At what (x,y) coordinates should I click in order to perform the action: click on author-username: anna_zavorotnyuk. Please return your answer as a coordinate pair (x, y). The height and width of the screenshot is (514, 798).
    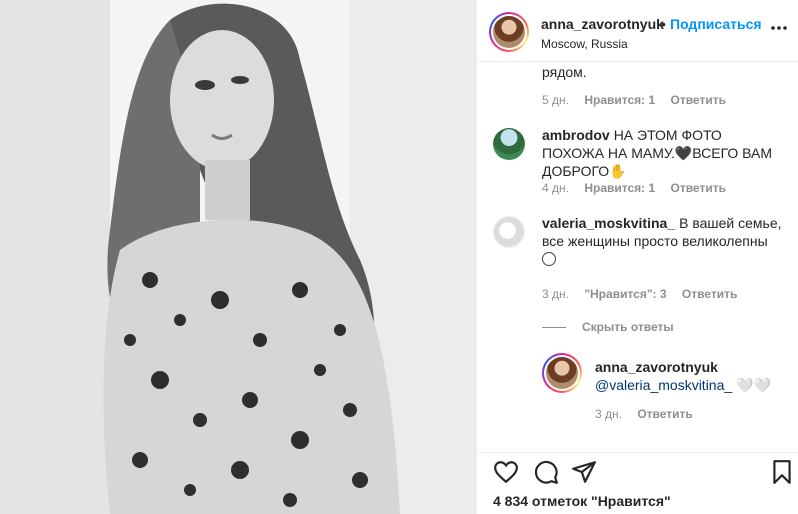
    Looking at the image, I should click on (602, 24).